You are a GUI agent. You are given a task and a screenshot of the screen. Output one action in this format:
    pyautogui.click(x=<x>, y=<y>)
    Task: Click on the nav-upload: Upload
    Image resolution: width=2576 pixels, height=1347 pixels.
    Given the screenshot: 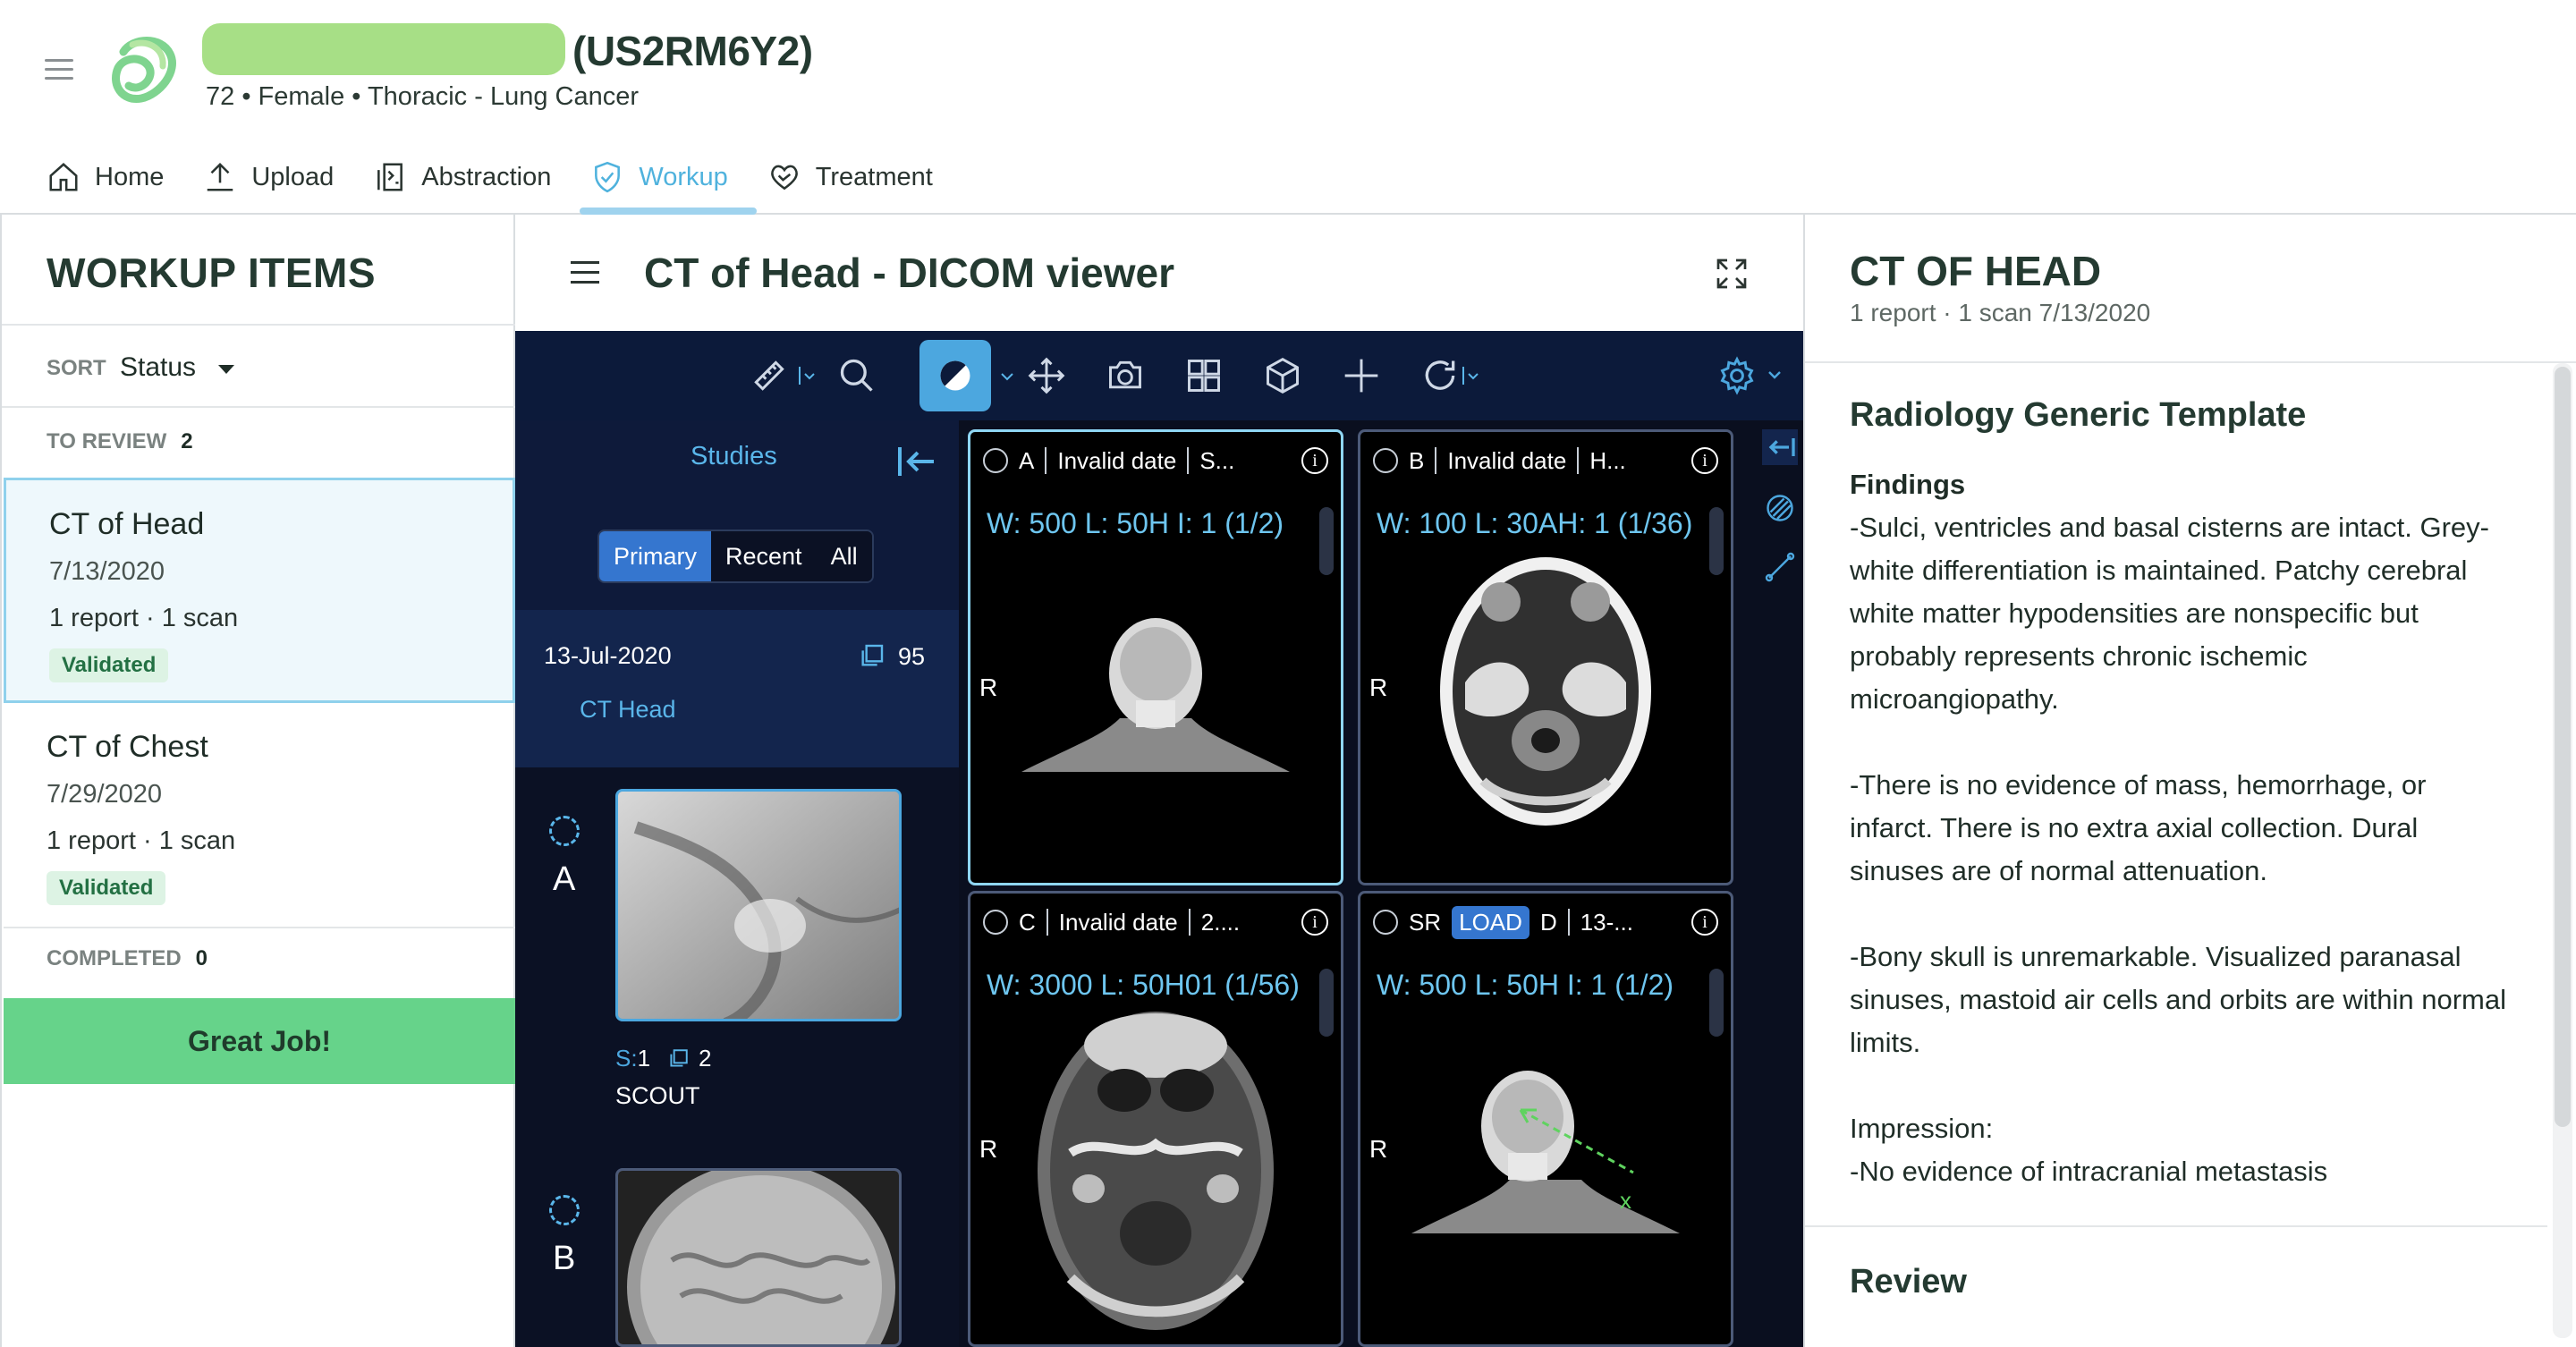 What is the action you would take?
    pyautogui.click(x=277, y=177)
    